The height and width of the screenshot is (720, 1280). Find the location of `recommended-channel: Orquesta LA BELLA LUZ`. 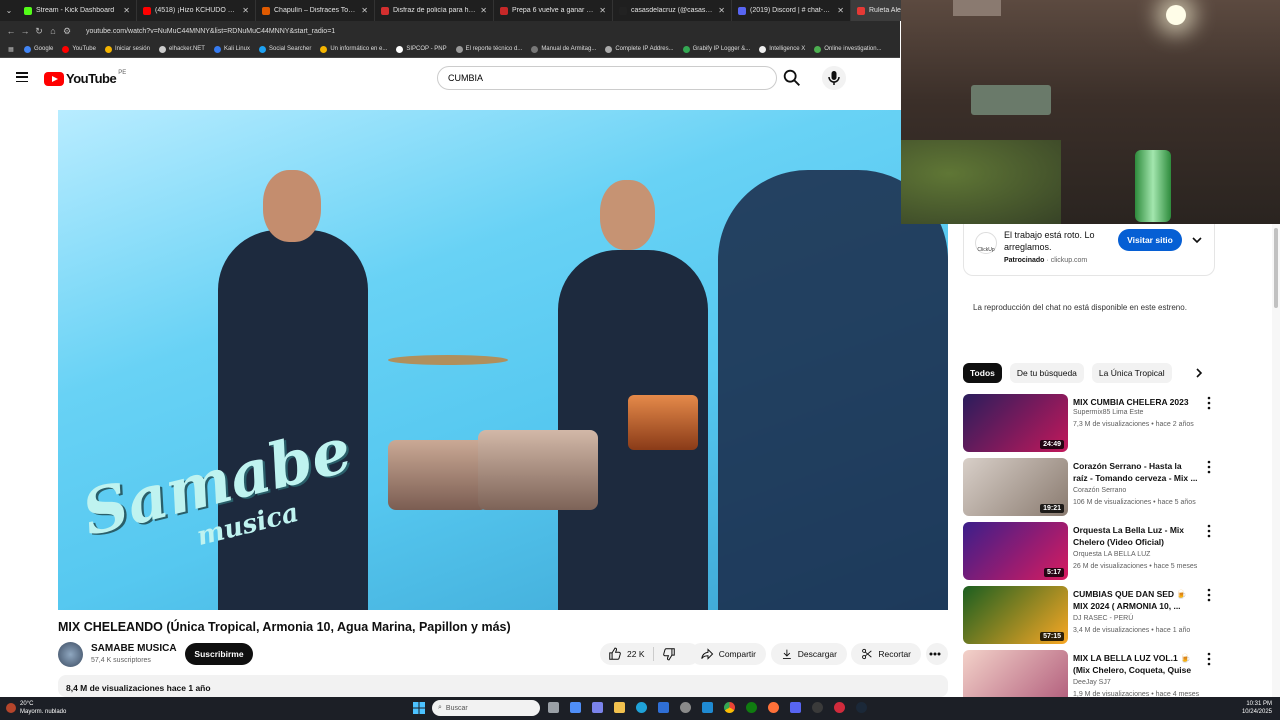

recommended-channel: Orquesta LA BELLA LUZ is located at coordinates (1111, 554).